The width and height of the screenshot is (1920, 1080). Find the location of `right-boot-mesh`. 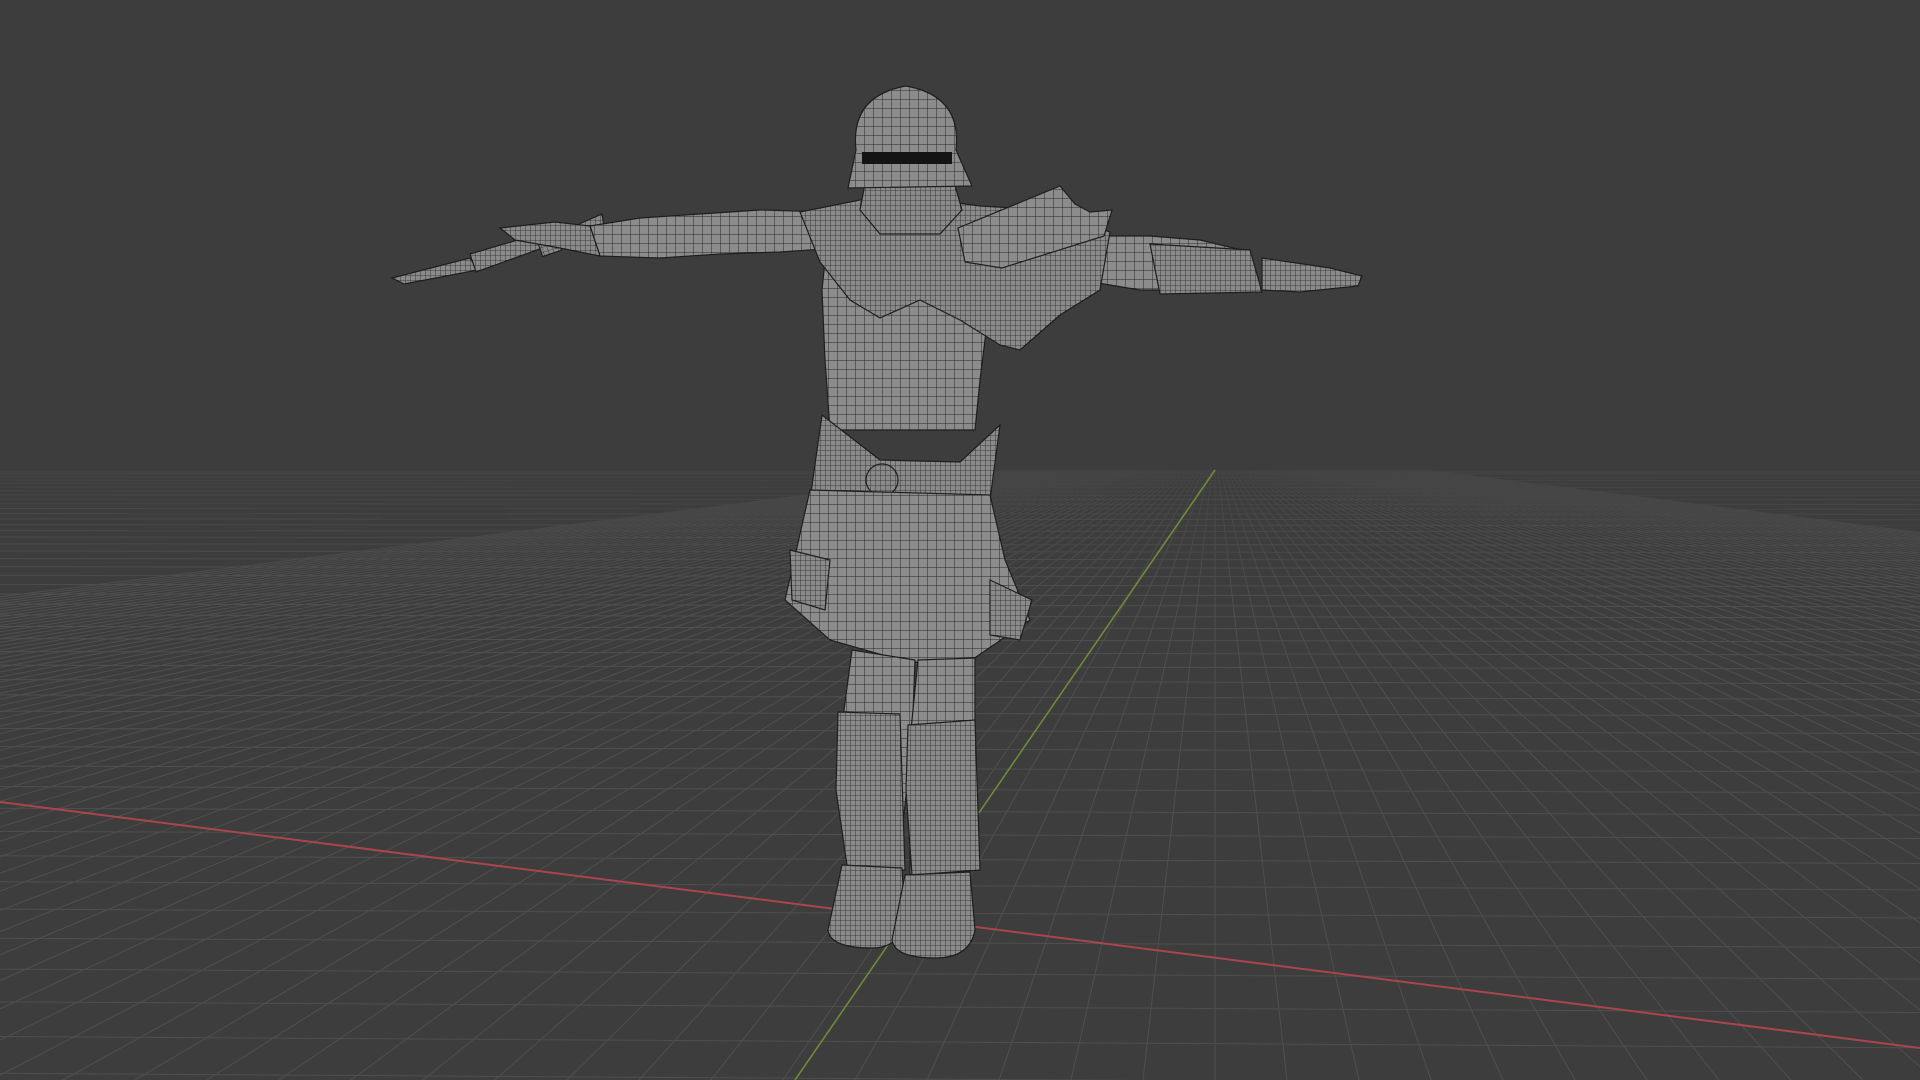

right-boot-mesh is located at coordinates (933, 915).